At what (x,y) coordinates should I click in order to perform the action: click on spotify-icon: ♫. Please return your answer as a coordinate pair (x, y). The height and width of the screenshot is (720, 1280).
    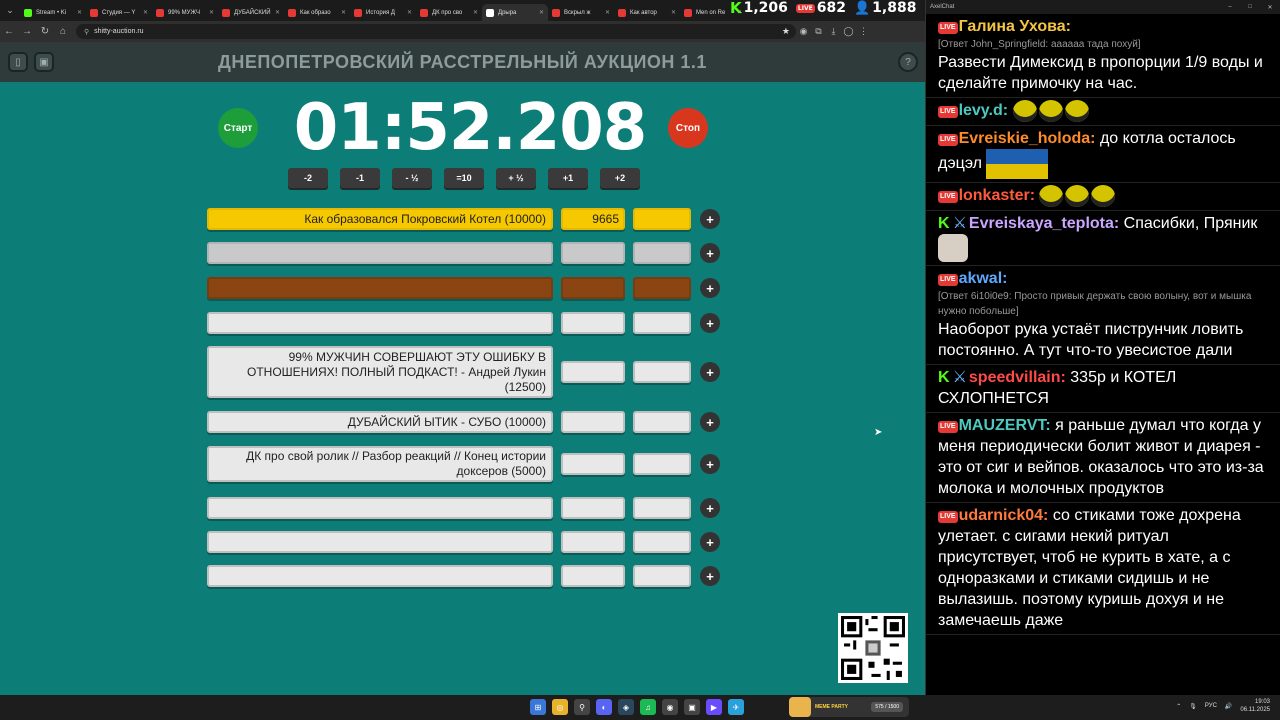
    Looking at the image, I should click on (648, 707).